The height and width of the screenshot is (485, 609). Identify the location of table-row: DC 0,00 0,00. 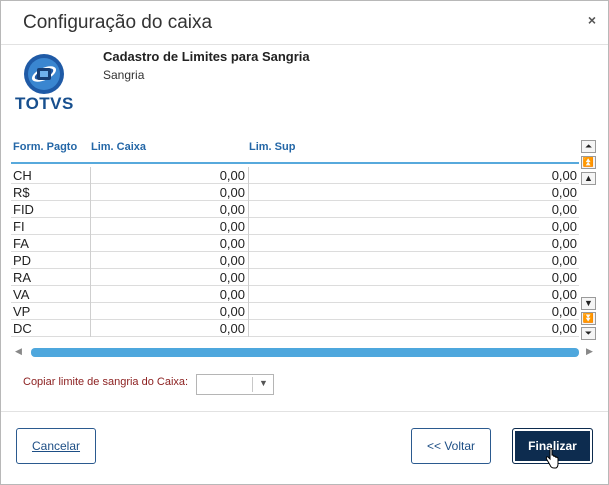
(295, 328).